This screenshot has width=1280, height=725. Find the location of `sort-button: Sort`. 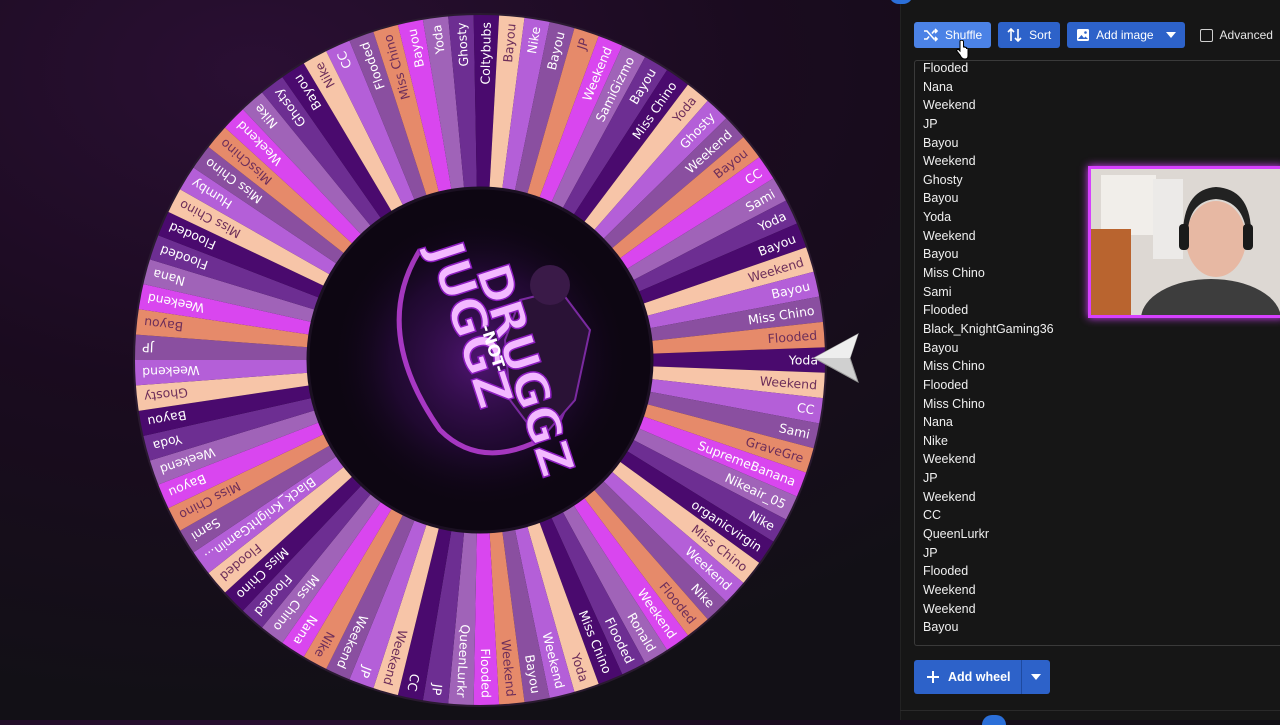

sort-button: Sort is located at coordinates (1029, 35).